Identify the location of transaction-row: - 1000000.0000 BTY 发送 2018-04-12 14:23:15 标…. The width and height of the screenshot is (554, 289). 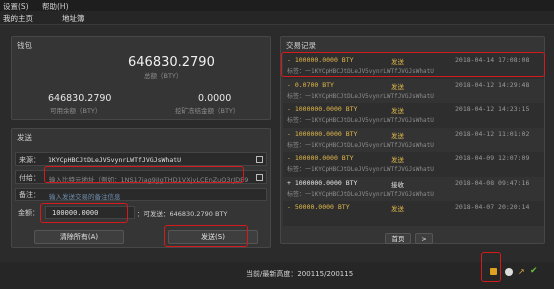
(413, 115).